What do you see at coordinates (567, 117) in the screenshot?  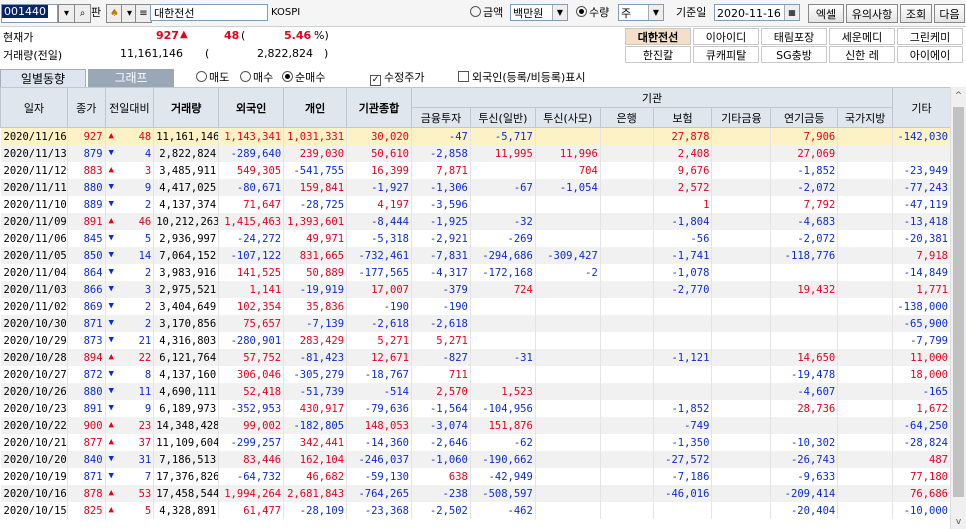 I see `col-header: 투신(사모)` at bounding box center [567, 117].